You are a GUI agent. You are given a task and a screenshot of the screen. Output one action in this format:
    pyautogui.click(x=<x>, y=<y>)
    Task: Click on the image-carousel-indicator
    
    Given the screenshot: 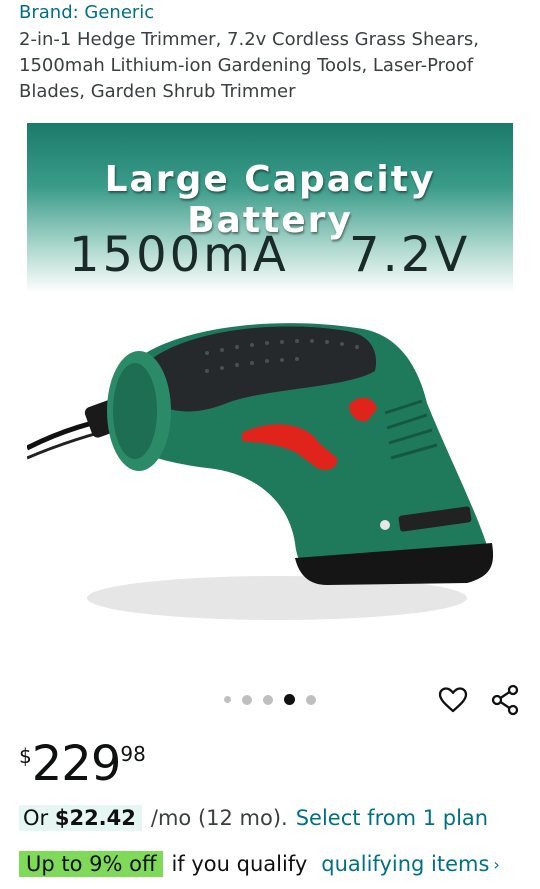 What is the action you would take?
    pyautogui.click(x=270, y=699)
    